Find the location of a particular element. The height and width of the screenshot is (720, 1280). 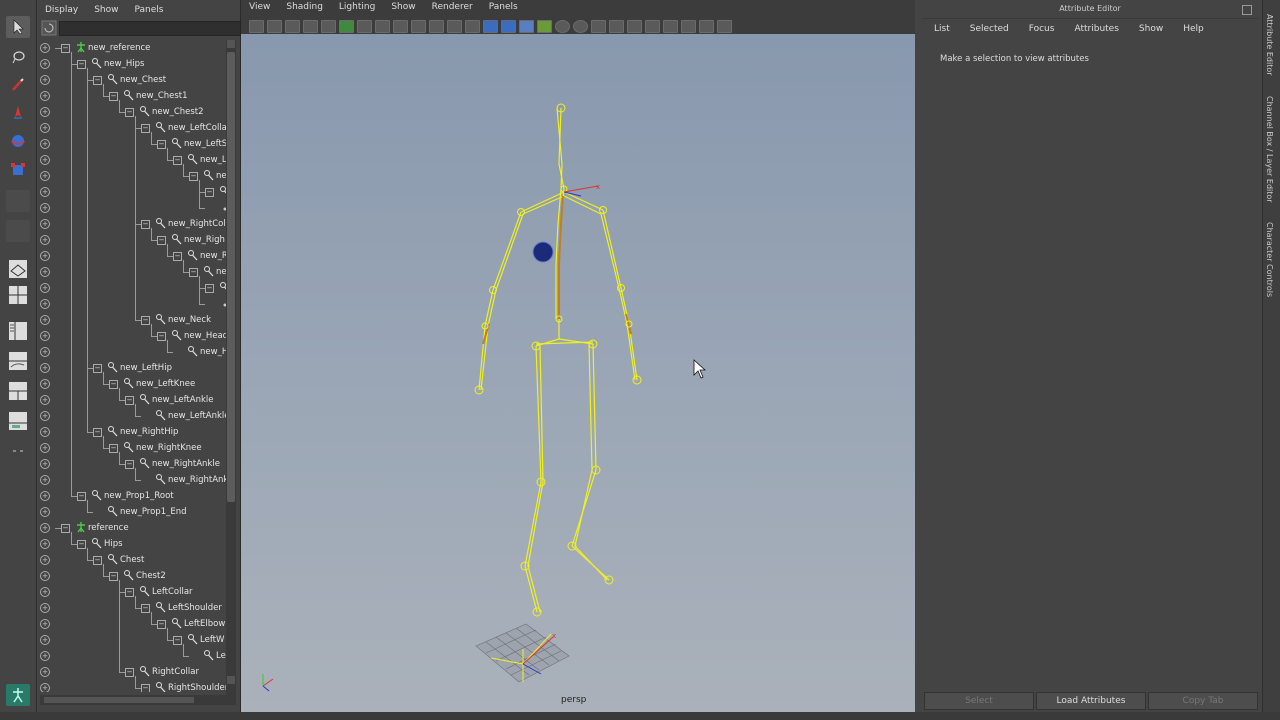

tab-character-controls: Character Controls is located at coordinates (1269, 259).